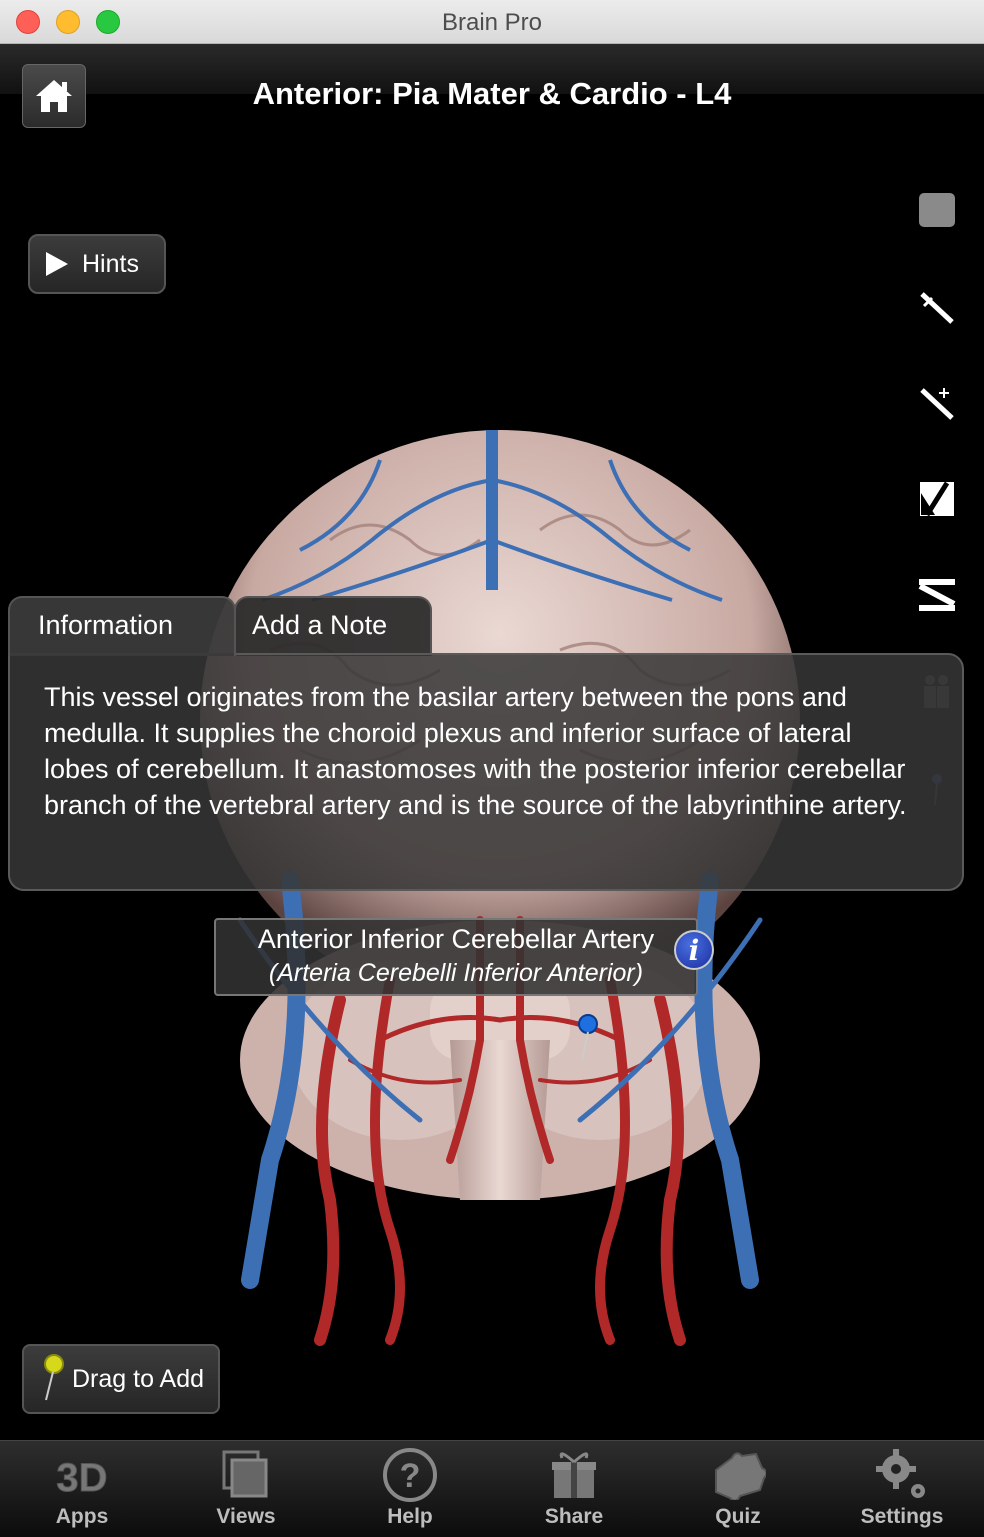  What do you see at coordinates (246, 1516) in the screenshot?
I see `tab-views-label: Views` at bounding box center [246, 1516].